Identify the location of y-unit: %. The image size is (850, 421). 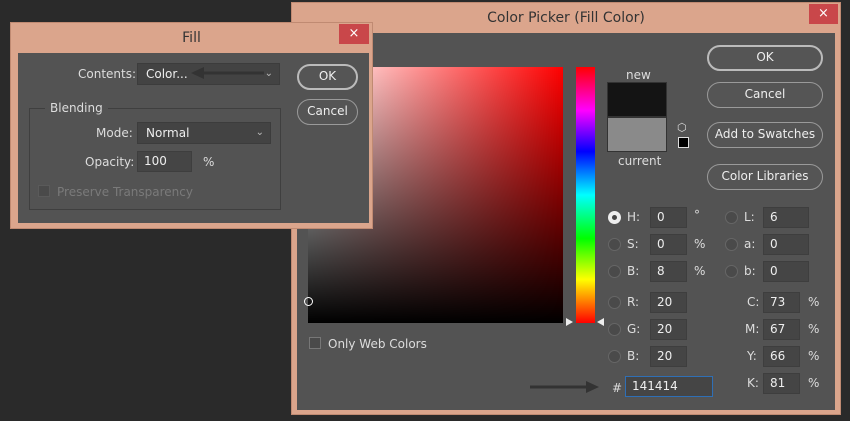
(814, 356).